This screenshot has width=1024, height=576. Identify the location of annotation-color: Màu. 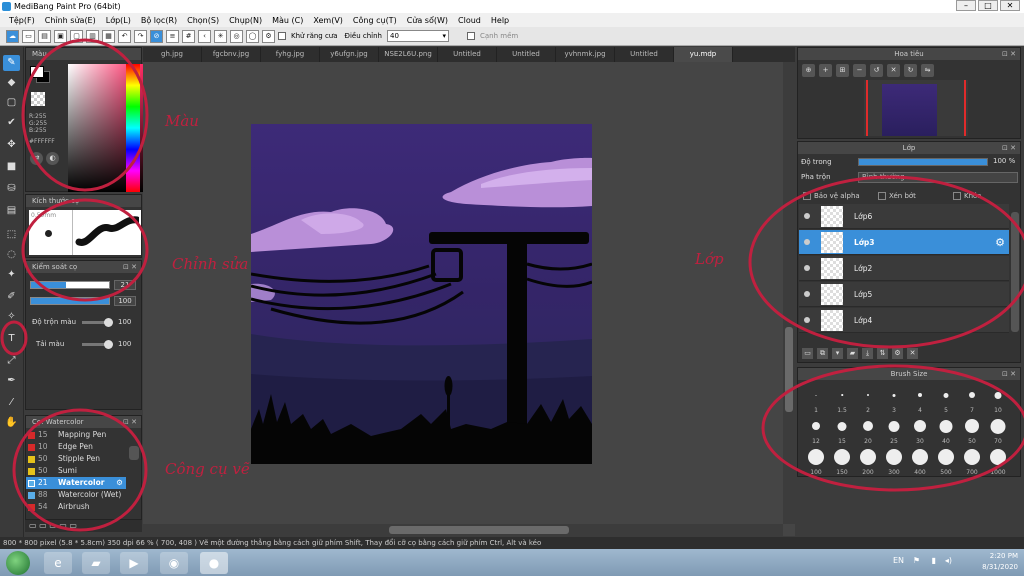
(182, 121).